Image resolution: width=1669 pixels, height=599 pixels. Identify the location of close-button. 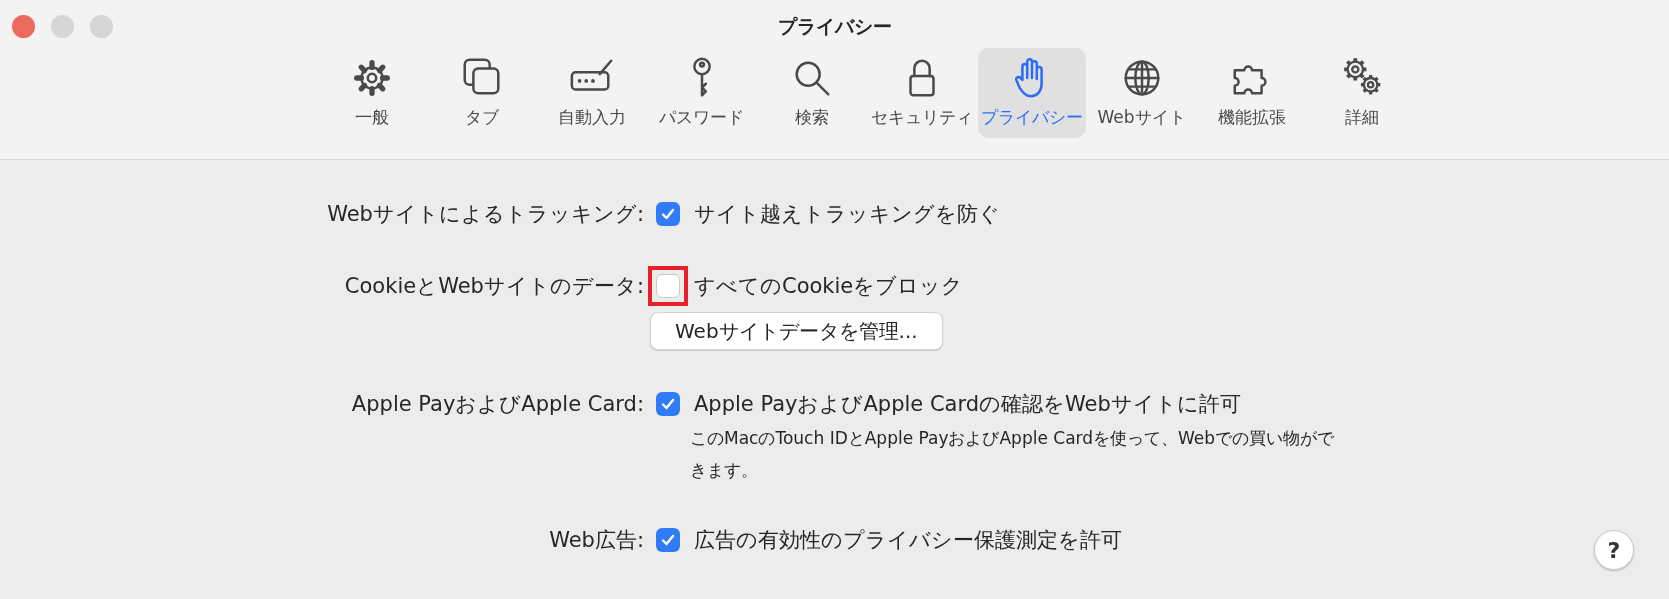
(23, 26).